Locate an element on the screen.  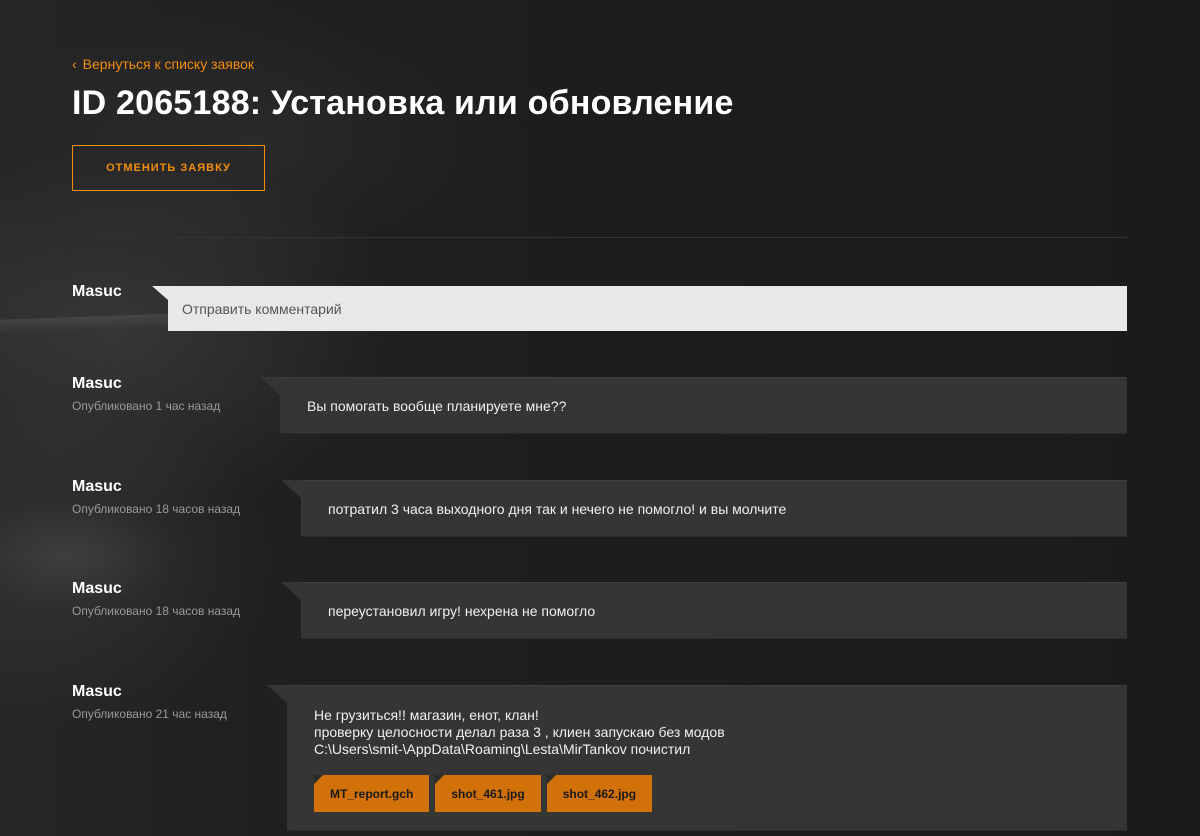
attachment-file: shot_461.jpg is located at coordinates (488, 793).